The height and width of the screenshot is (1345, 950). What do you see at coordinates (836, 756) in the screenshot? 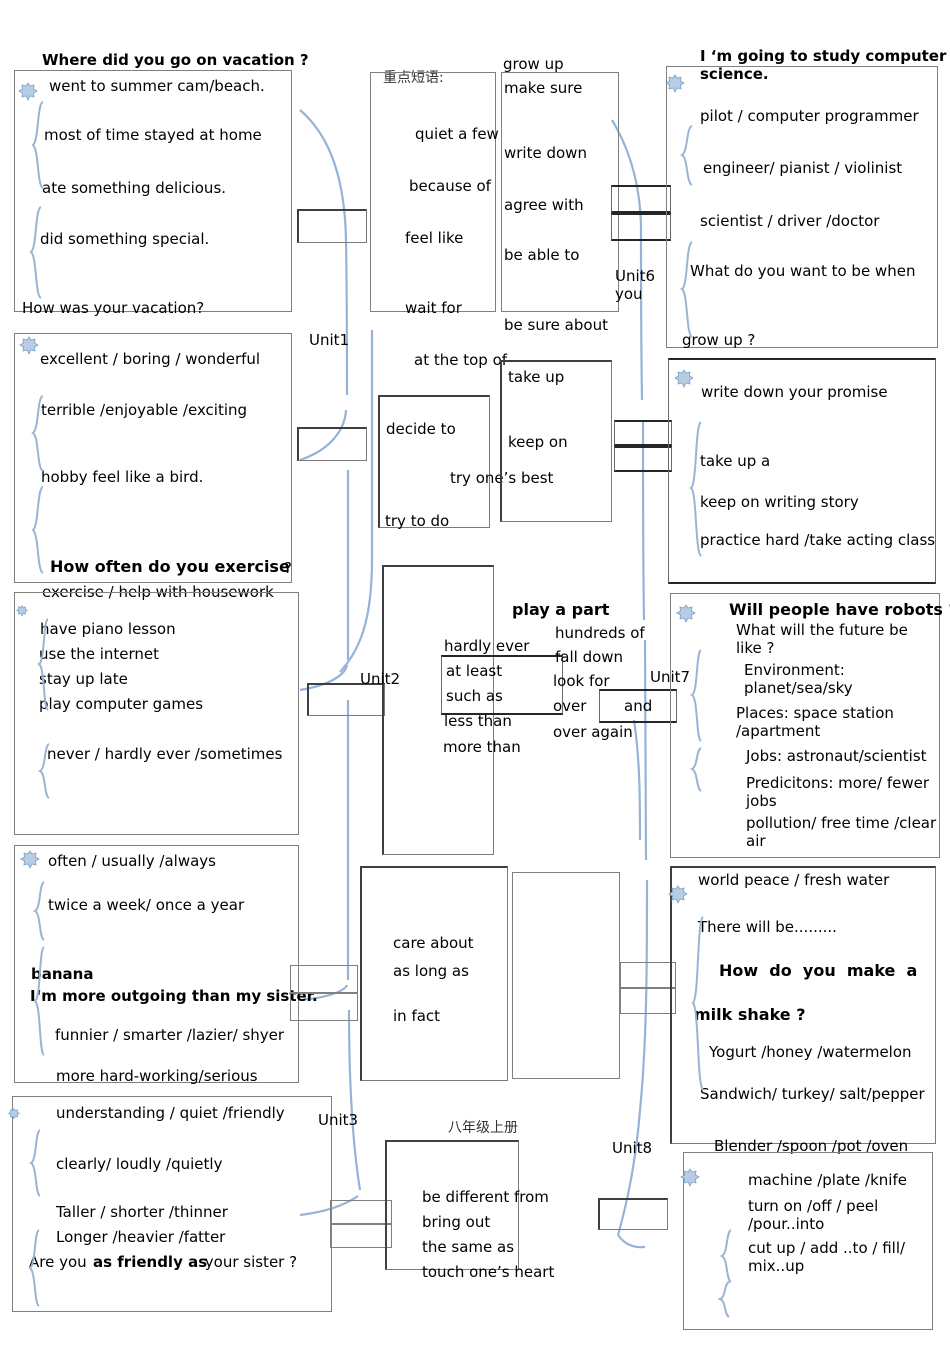
I see `right-robots-line-3: Jobs: astronaut/scientist` at bounding box center [836, 756].